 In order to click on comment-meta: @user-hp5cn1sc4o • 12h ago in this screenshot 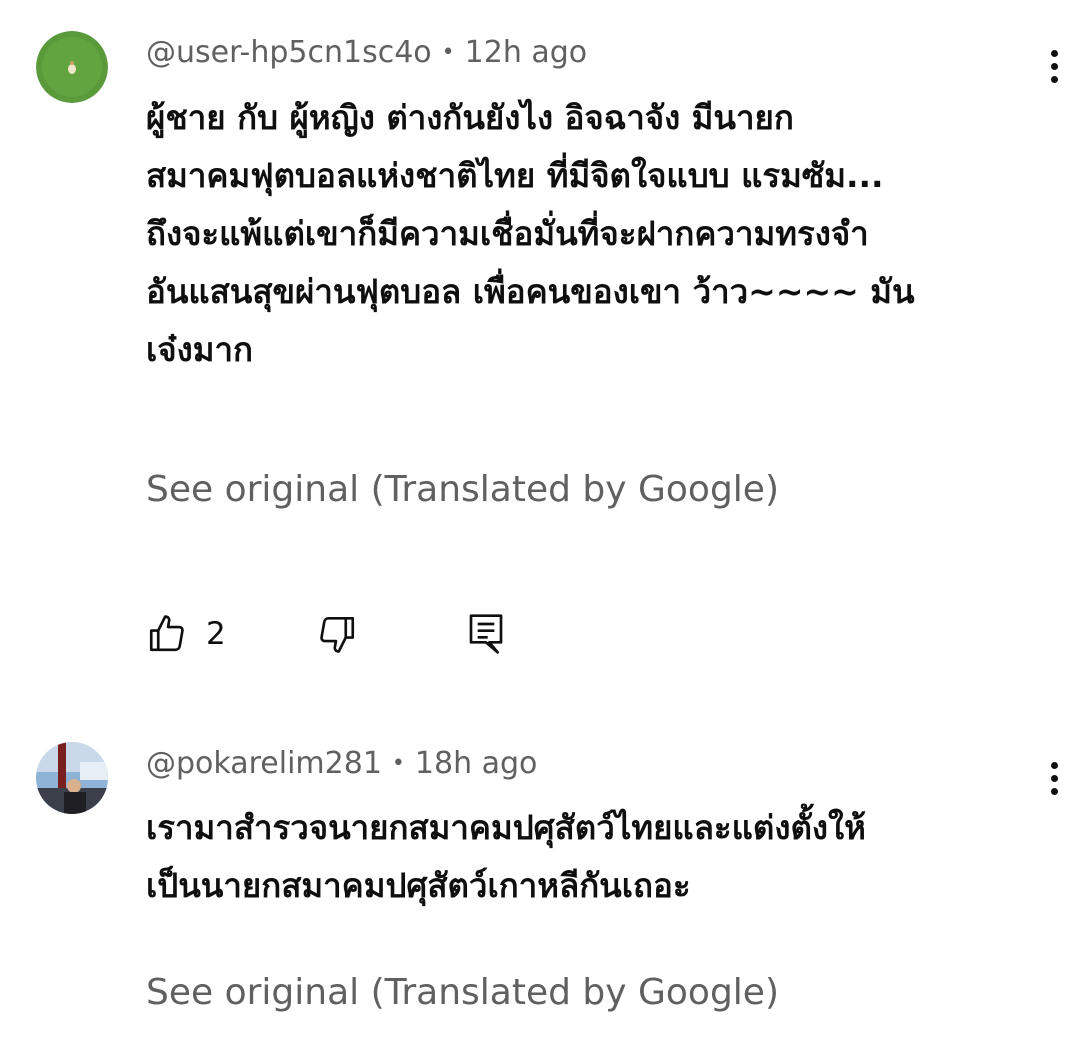, I will do `click(366, 53)`.